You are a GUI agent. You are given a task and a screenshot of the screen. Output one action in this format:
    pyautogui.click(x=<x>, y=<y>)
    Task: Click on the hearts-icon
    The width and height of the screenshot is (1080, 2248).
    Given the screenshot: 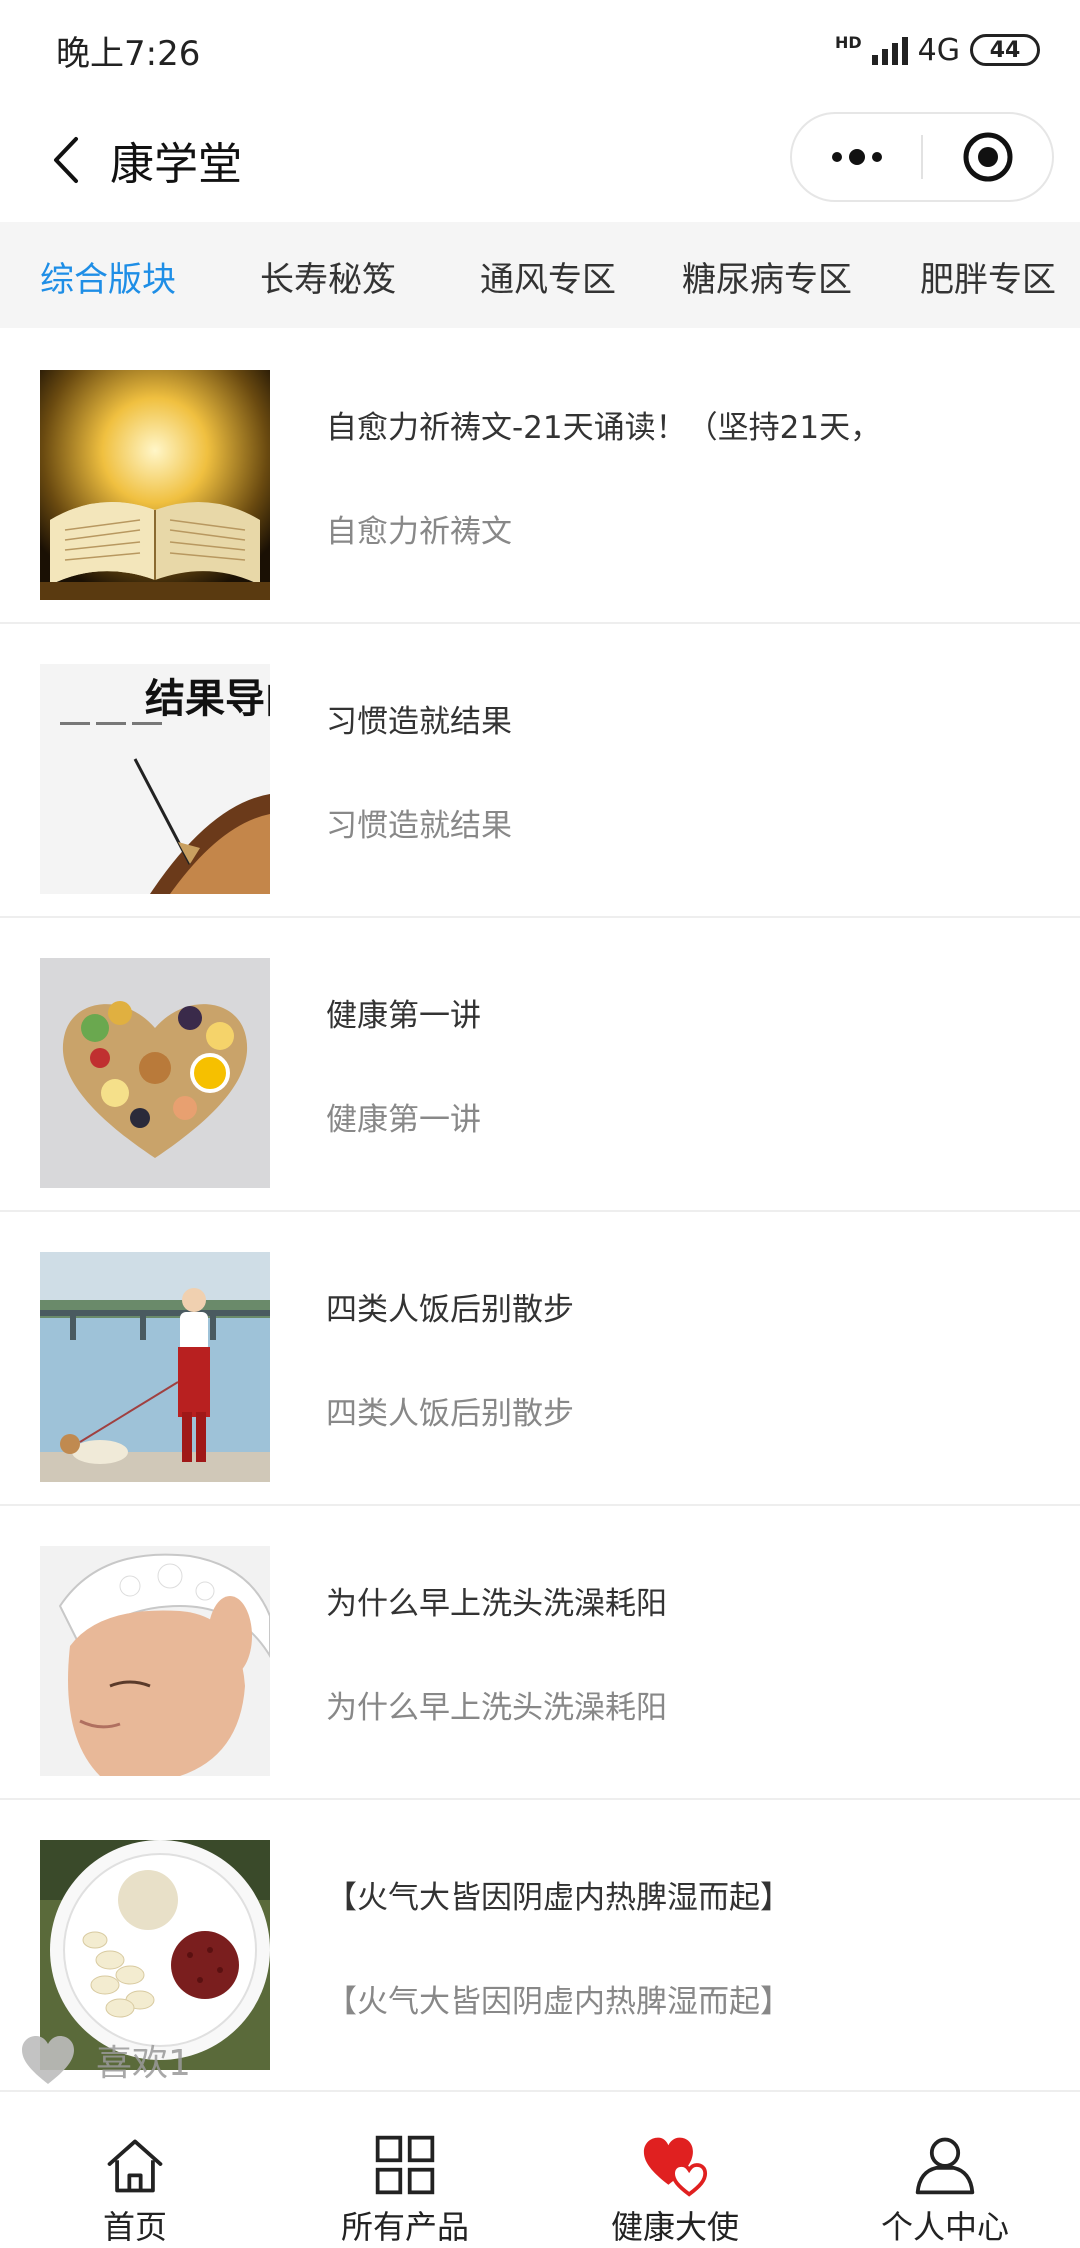 What is the action you would take?
    pyautogui.click(x=675, y=2167)
    